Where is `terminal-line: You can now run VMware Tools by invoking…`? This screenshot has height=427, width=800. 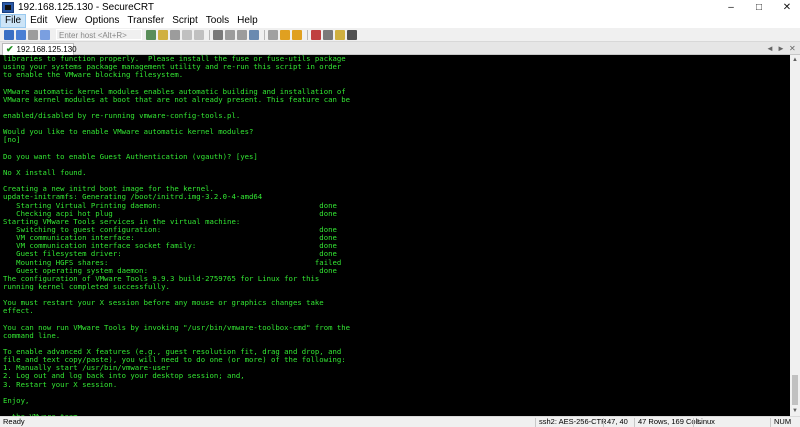
terminal-line: You can now run VMware Tools by invoking… is located at coordinates (177, 327).